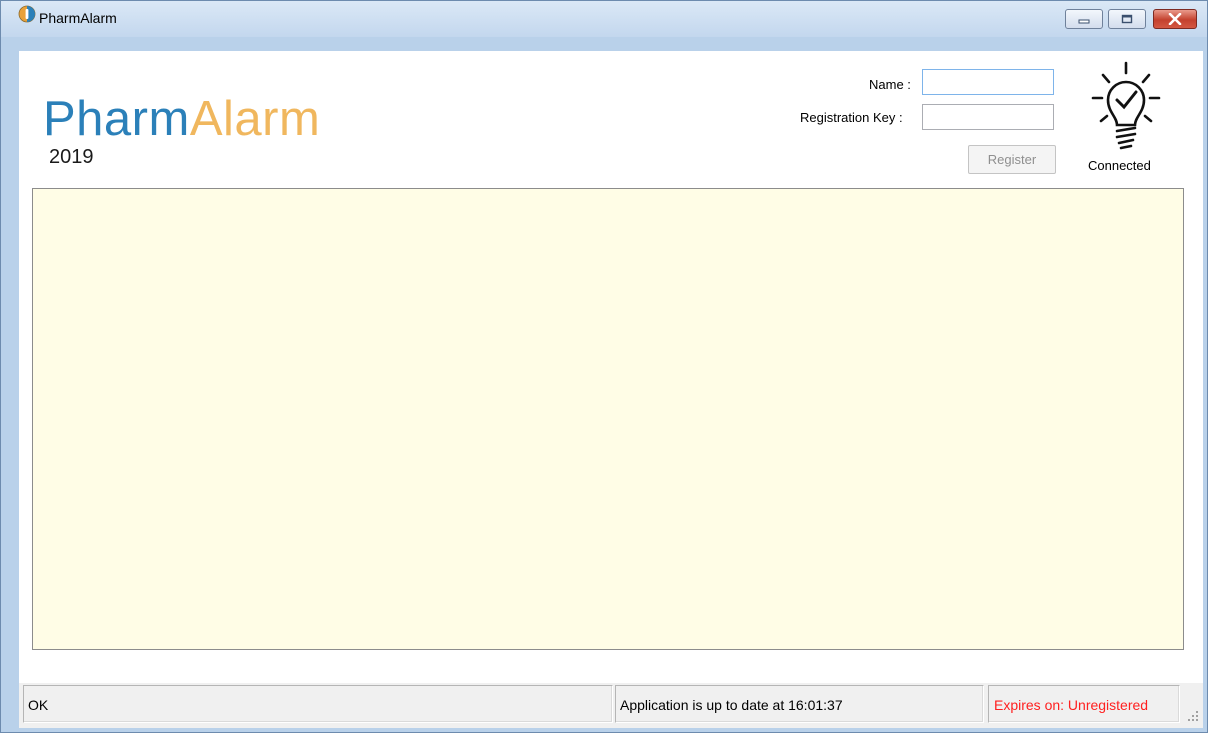 The width and height of the screenshot is (1208, 733). What do you see at coordinates (78, 18) in the screenshot?
I see `window-title: PharmAlarm` at bounding box center [78, 18].